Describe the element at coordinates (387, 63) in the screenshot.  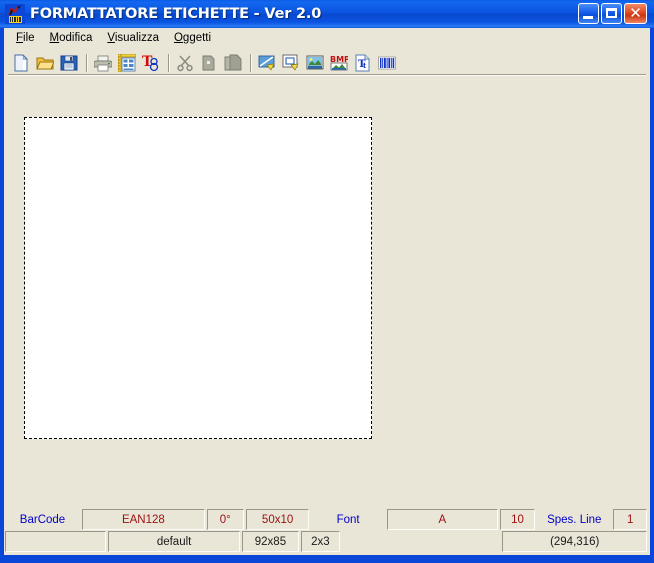
I see `barcode-icon` at that location.